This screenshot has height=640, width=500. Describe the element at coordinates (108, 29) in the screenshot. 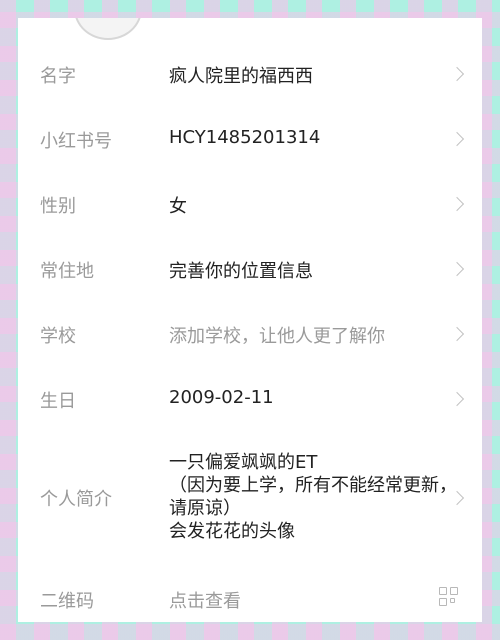

I see `avatar` at that location.